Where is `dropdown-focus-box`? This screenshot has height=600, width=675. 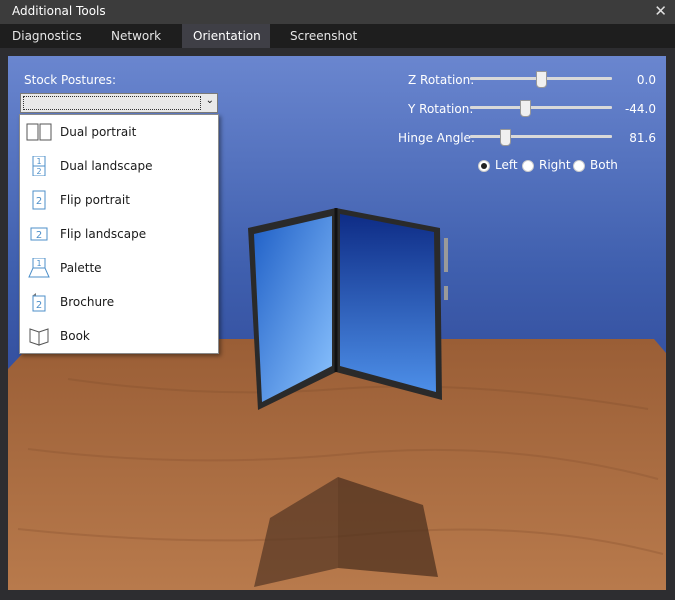 dropdown-focus-box is located at coordinates (112, 103).